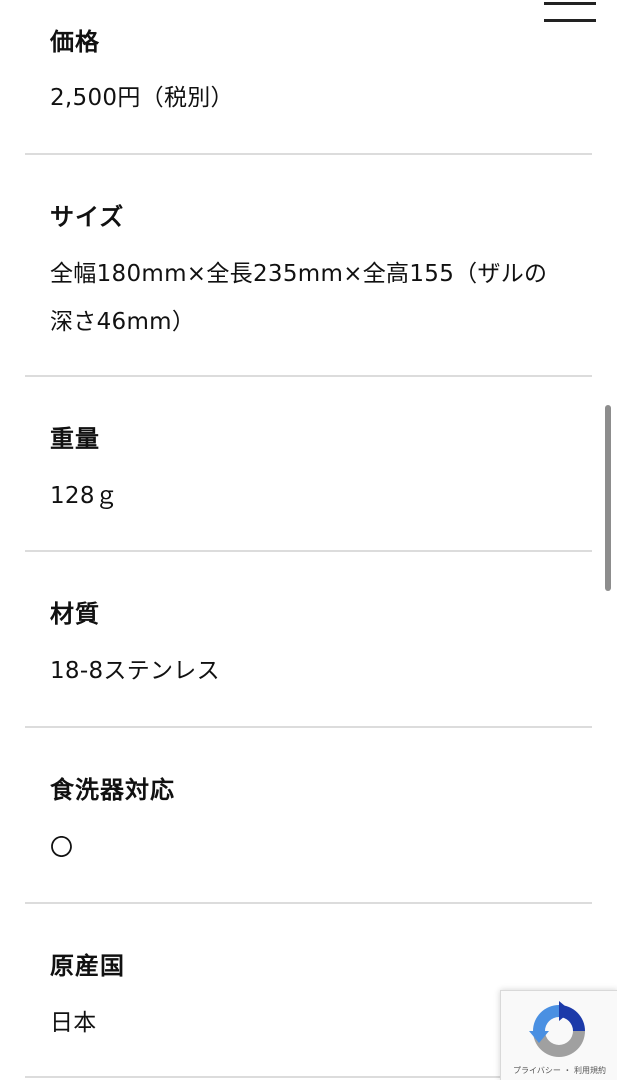 This screenshot has height=1080, width=617. I want to click on spec-label-weight: 重量, so click(75, 439).